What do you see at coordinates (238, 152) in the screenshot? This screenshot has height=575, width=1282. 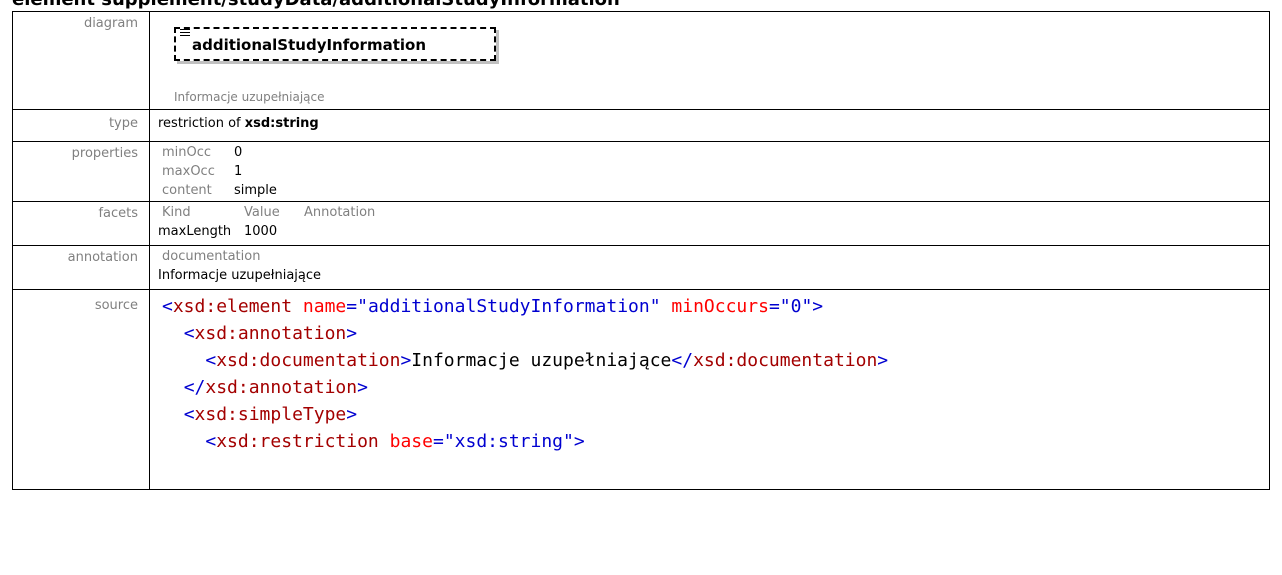 I see `prop-value: 0` at bounding box center [238, 152].